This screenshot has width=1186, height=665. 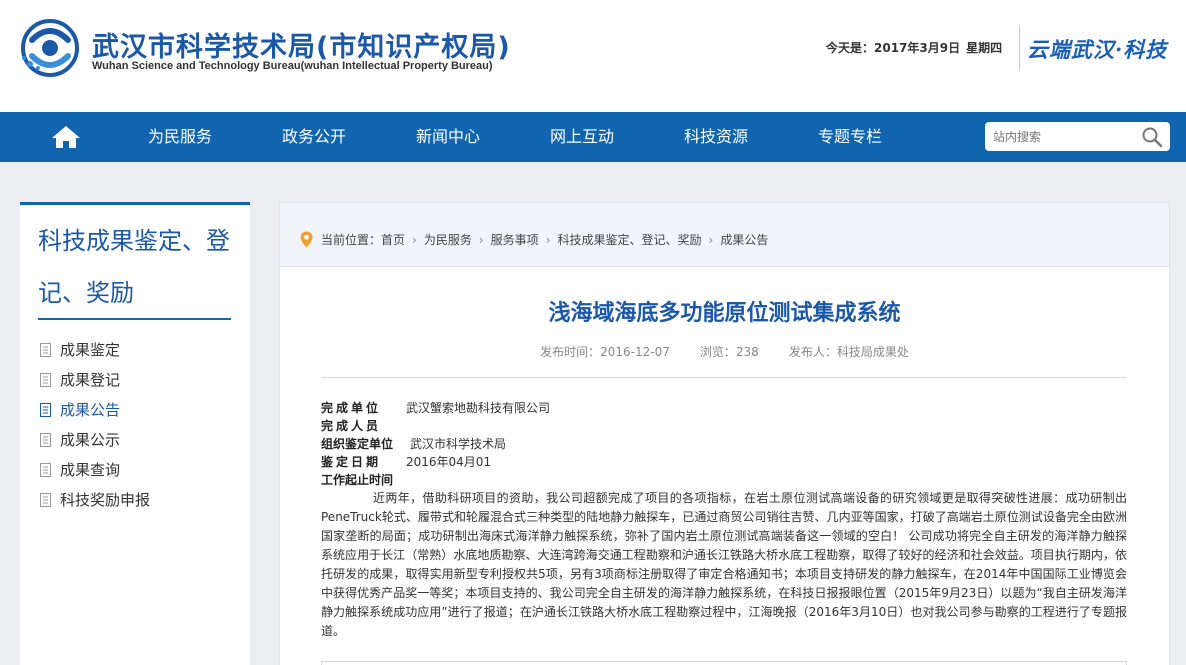 I want to click on attachment-box, so click(x=724, y=663).